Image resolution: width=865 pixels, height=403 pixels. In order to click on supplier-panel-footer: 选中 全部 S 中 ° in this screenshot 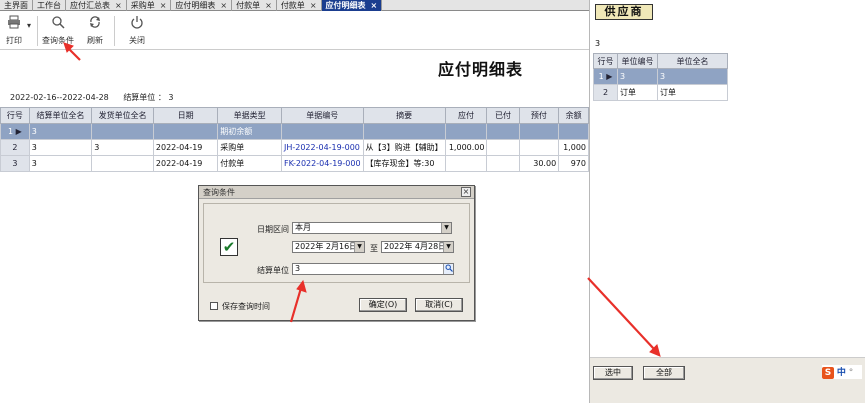, I will do `click(727, 380)`.